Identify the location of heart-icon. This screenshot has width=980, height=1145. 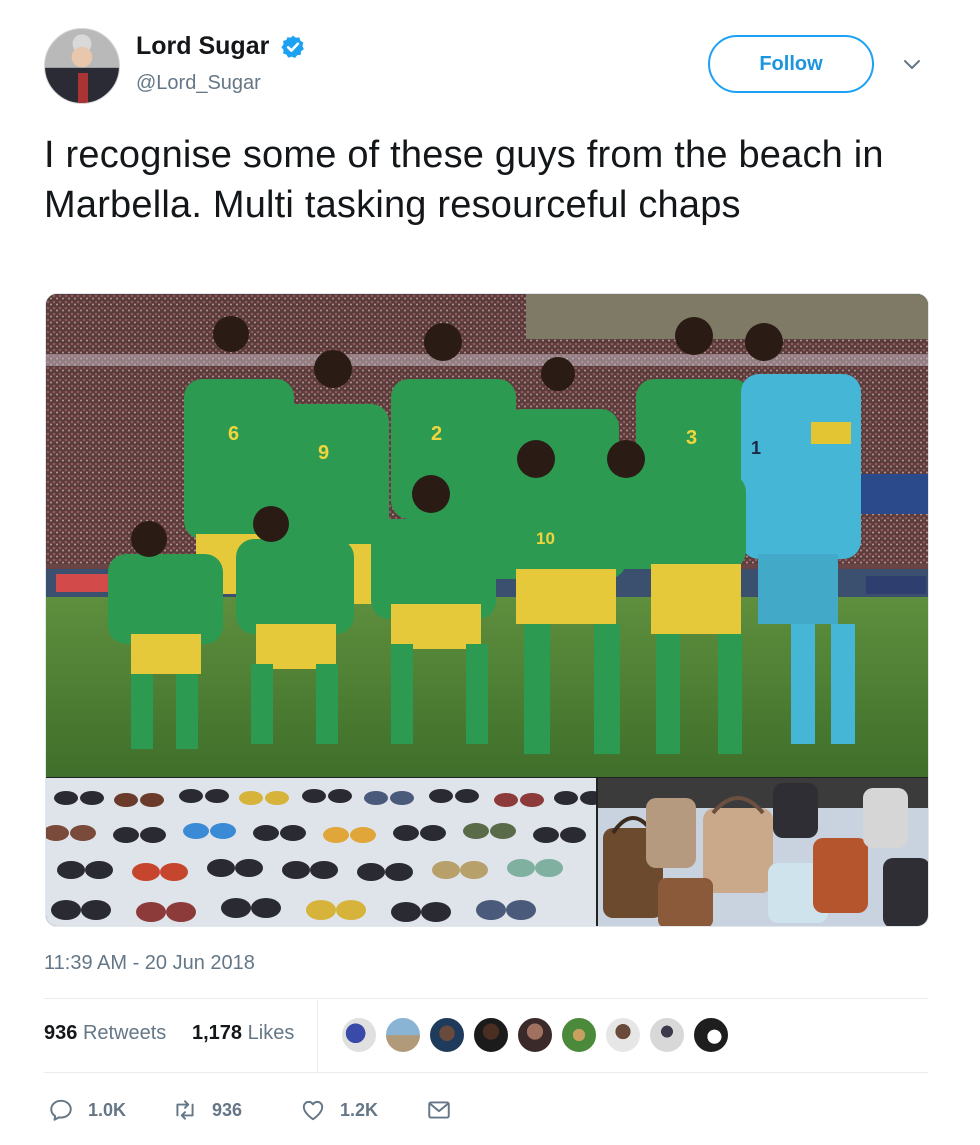
(313, 1110).